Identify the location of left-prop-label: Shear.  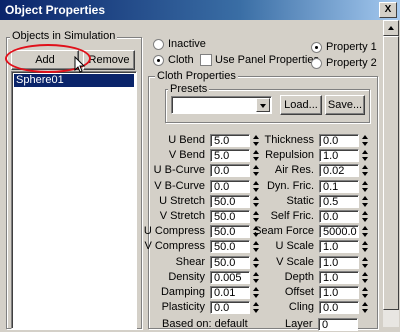
(190, 262).